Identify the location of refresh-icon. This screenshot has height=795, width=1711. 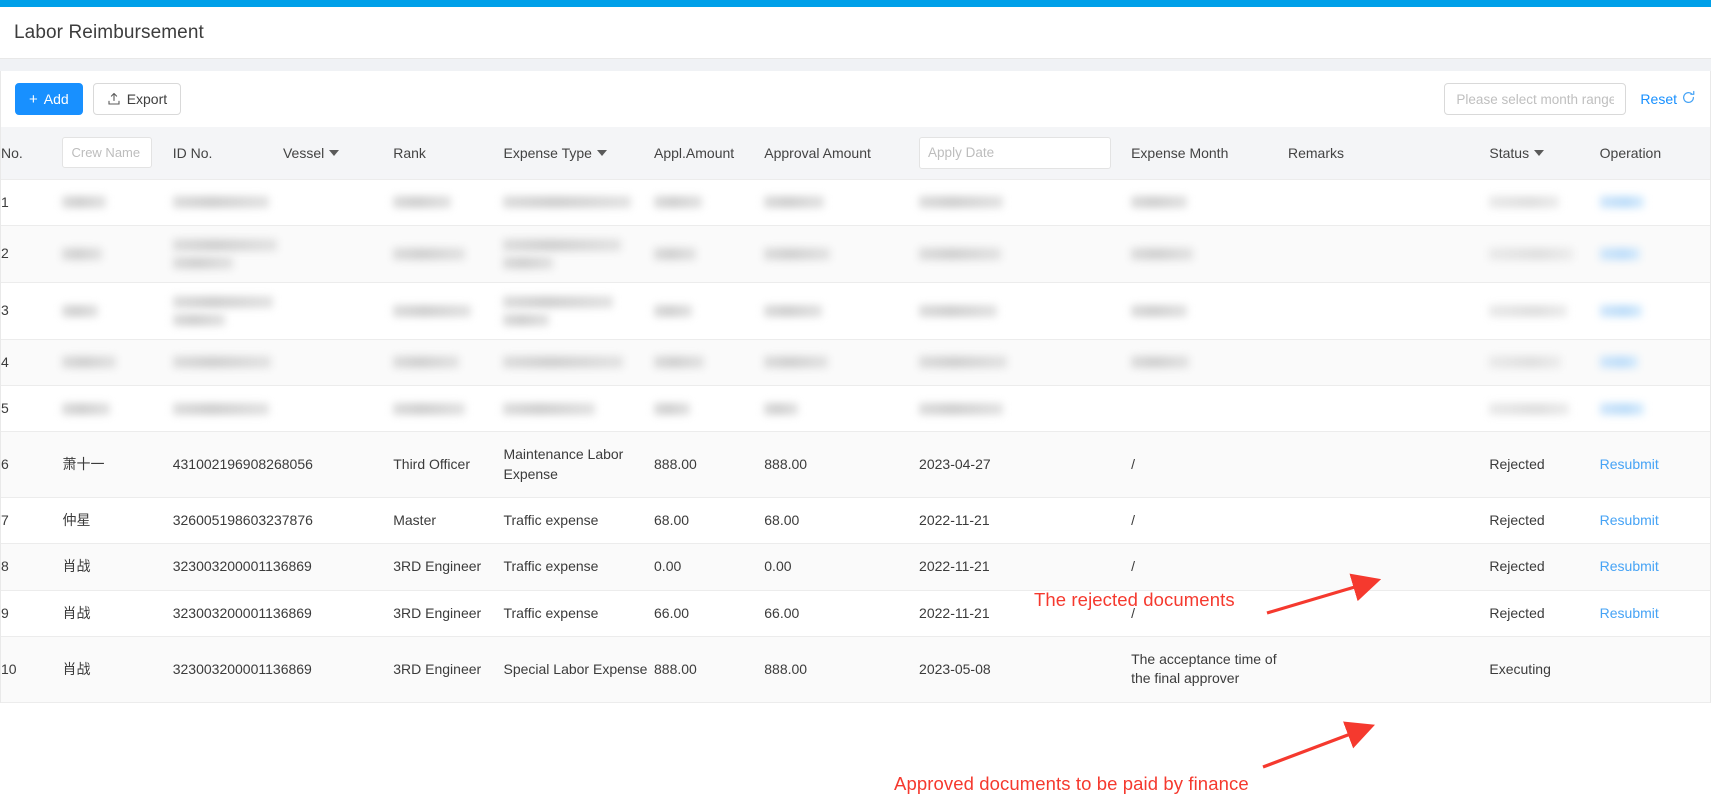
(1688, 99).